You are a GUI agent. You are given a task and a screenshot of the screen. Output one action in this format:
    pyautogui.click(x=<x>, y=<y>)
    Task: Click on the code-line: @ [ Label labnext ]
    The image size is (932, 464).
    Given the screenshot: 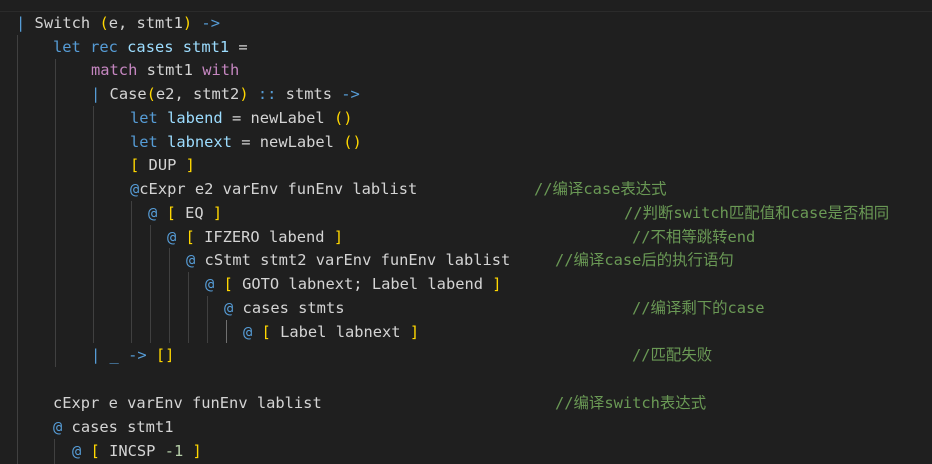 What is the action you would take?
    pyautogui.click(x=331, y=332)
    